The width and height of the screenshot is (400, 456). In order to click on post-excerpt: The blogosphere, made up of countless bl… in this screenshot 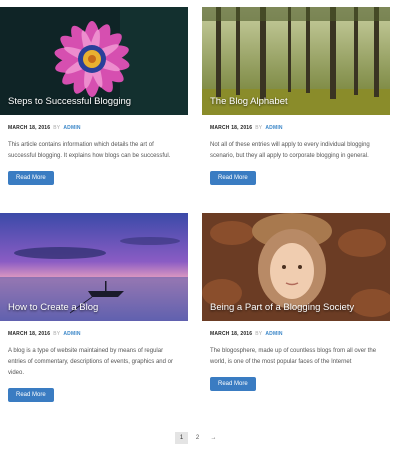, I will do `click(293, 356)`.